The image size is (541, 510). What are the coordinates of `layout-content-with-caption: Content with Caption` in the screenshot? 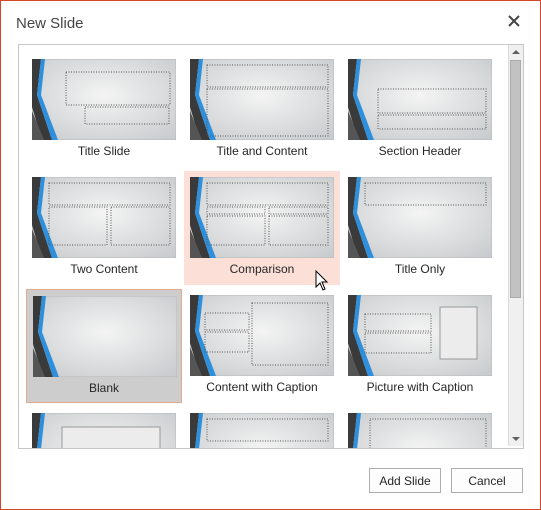 It's located at (262, 346).